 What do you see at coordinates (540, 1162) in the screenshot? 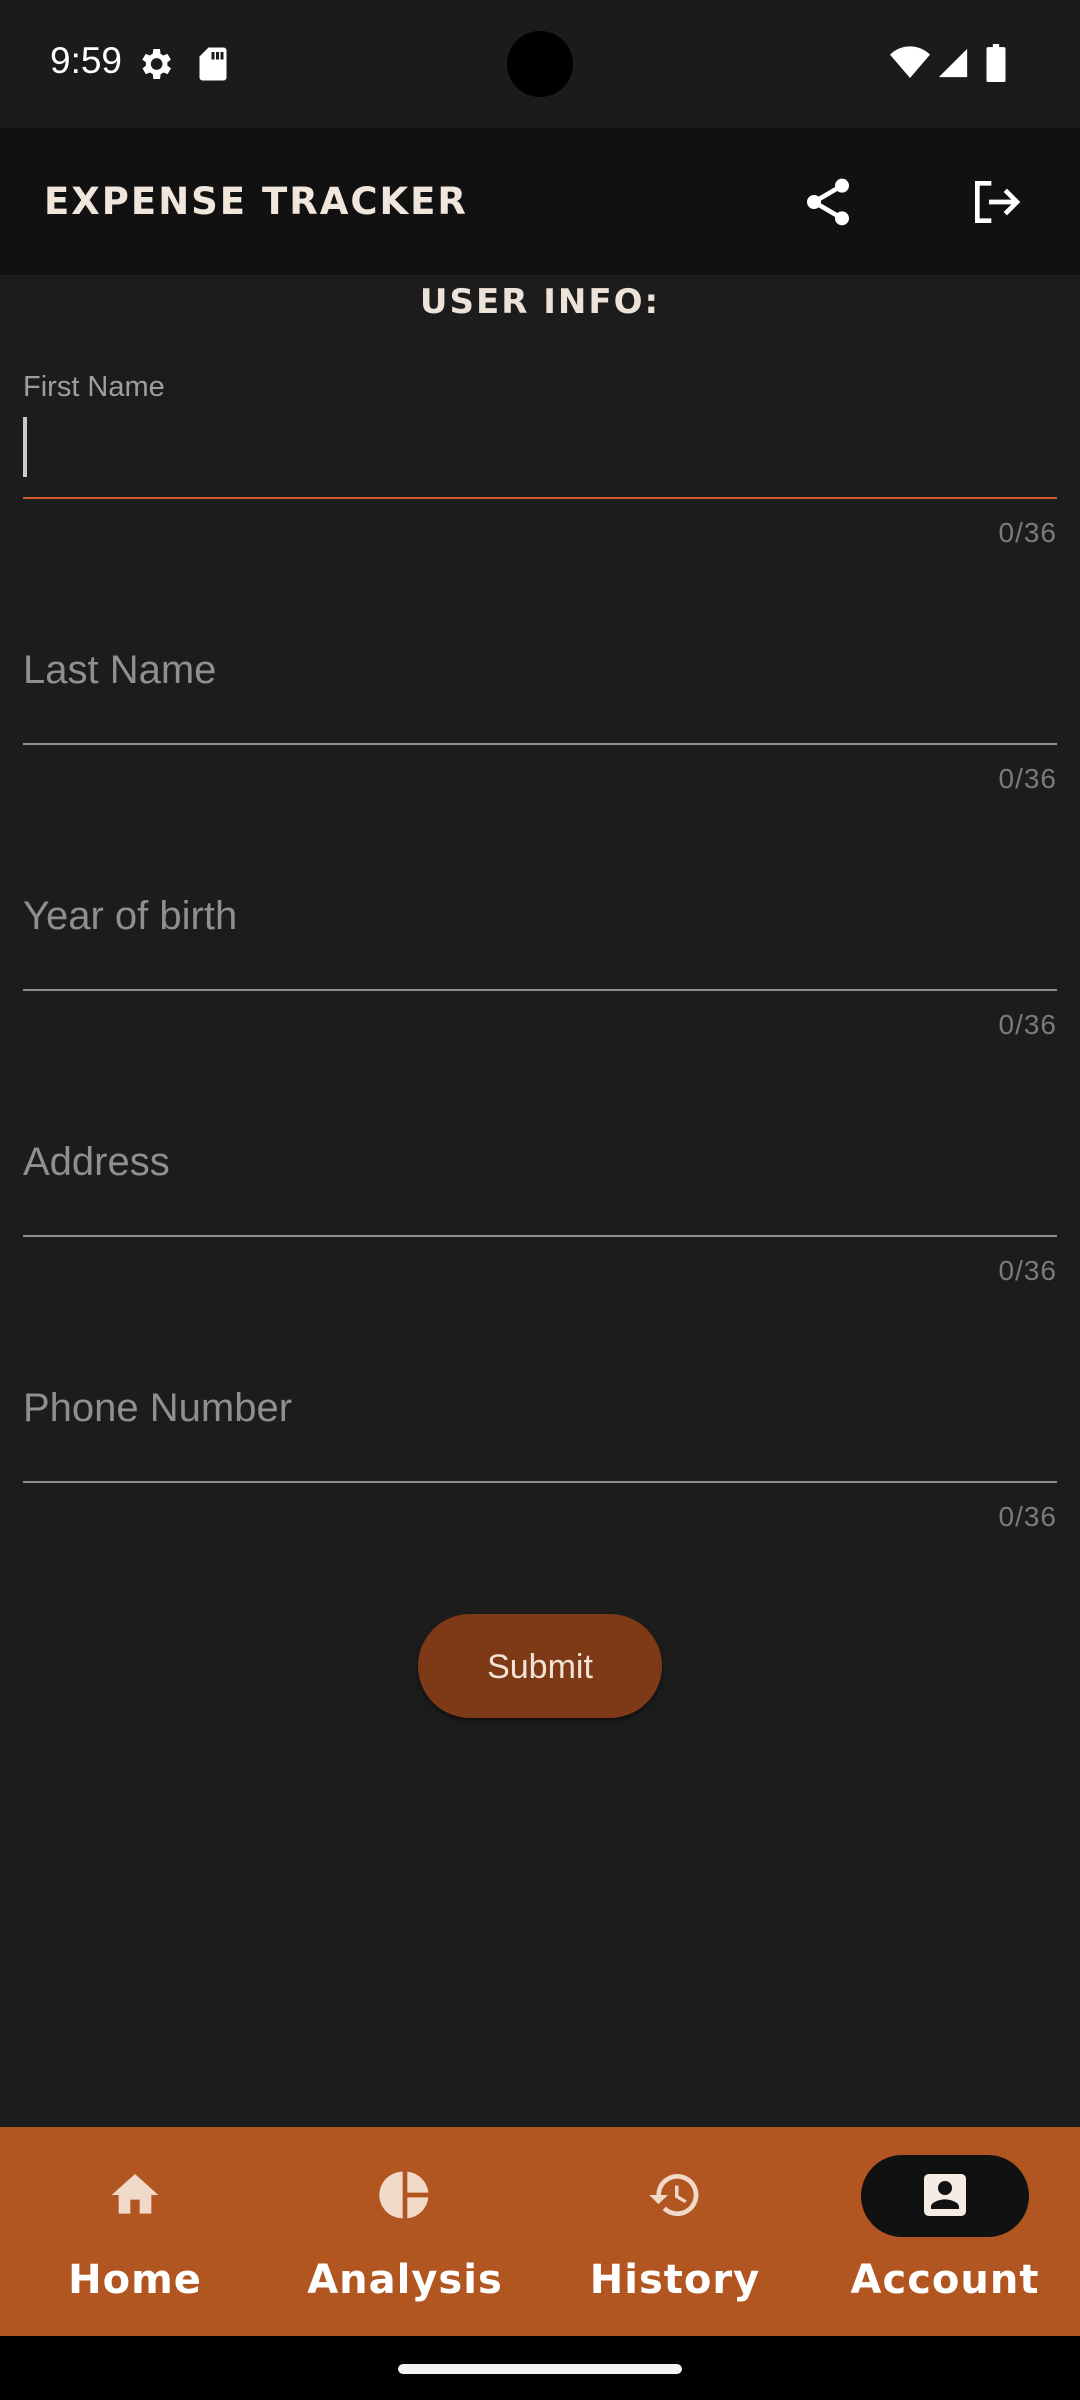
I see `address-input` at bounding box center [540, 1162].